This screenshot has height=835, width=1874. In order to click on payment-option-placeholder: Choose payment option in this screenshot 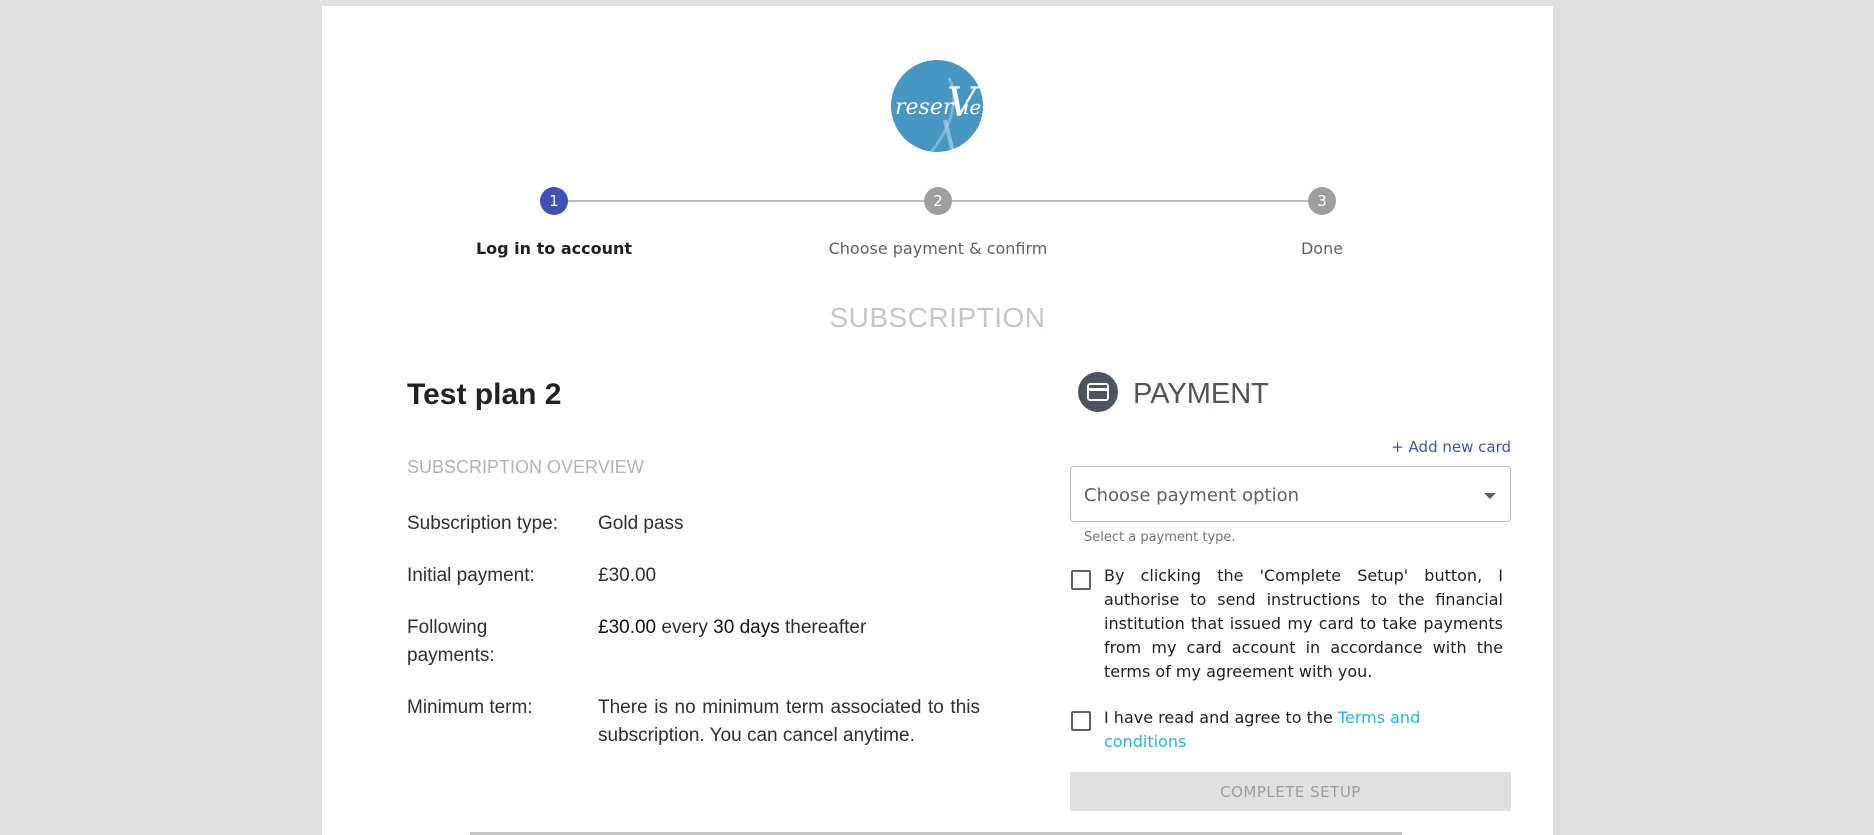, I will do `click(1191, 495)`.